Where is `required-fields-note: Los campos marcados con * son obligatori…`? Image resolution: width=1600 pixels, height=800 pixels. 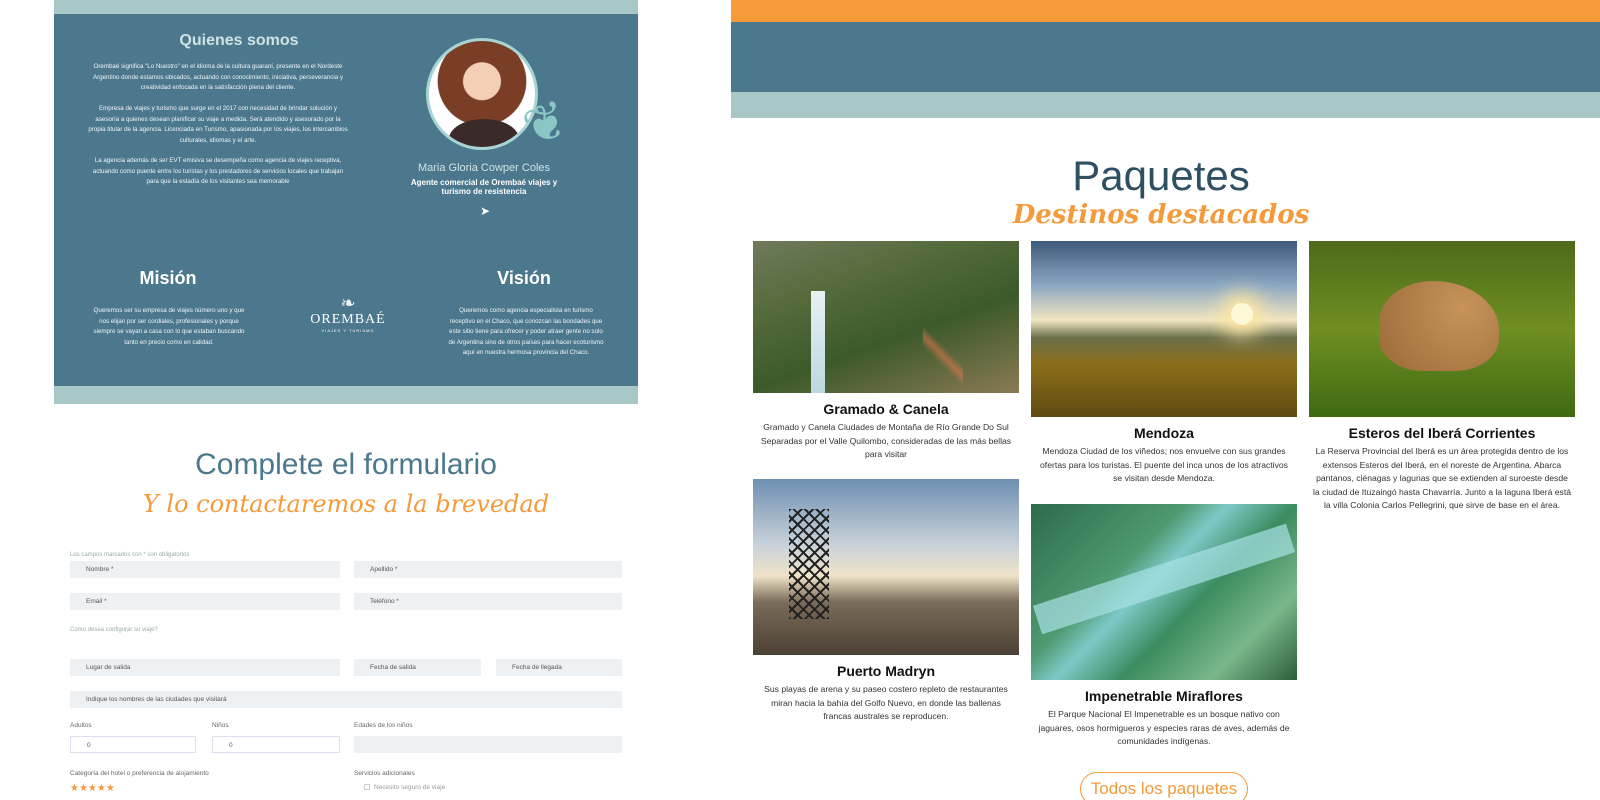
required-fields-note: Los campos marcados con * son obligatori… is located at coordinates (130, 555).